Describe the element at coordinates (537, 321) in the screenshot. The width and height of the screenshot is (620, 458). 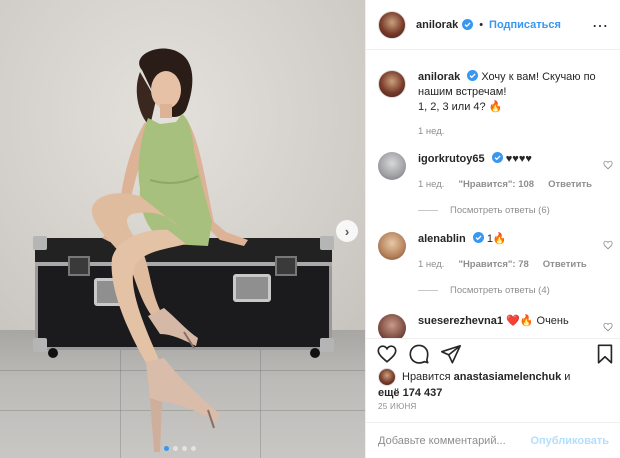
I see `comment-text: ❤️🔥 Очень` at that location.